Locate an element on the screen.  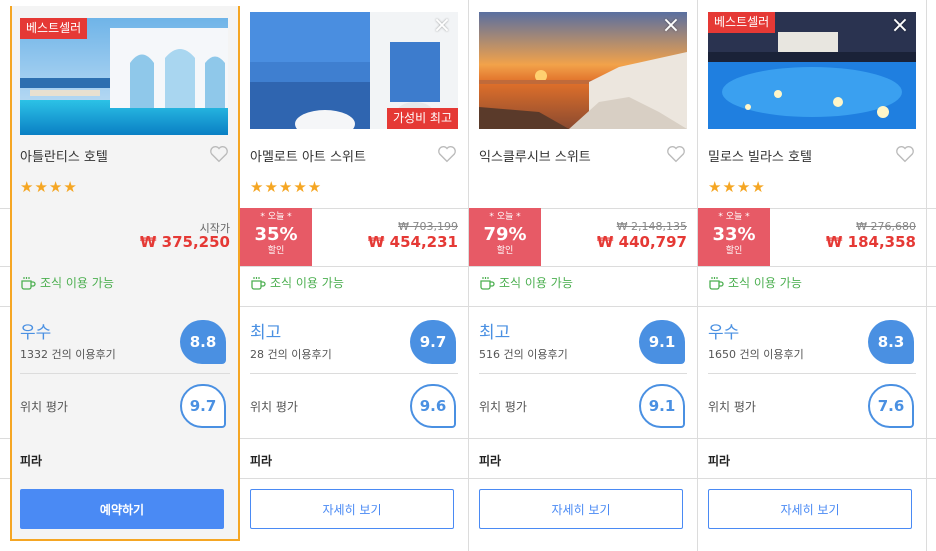
review-score-badge: 9.7 is located at coordinates (433, 342).